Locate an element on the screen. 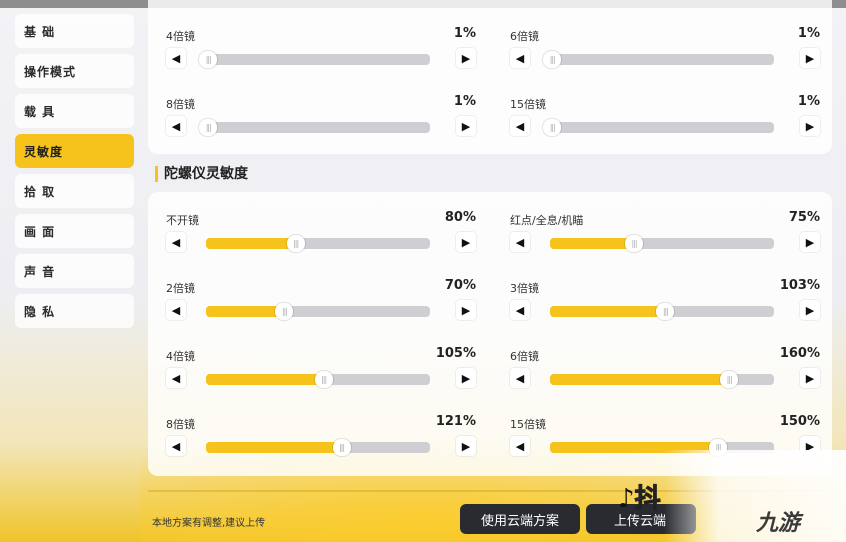 This screenshot has width=846, height=542. sidebar-item-3: 灵敏度 is located at coordinates (74, 151).